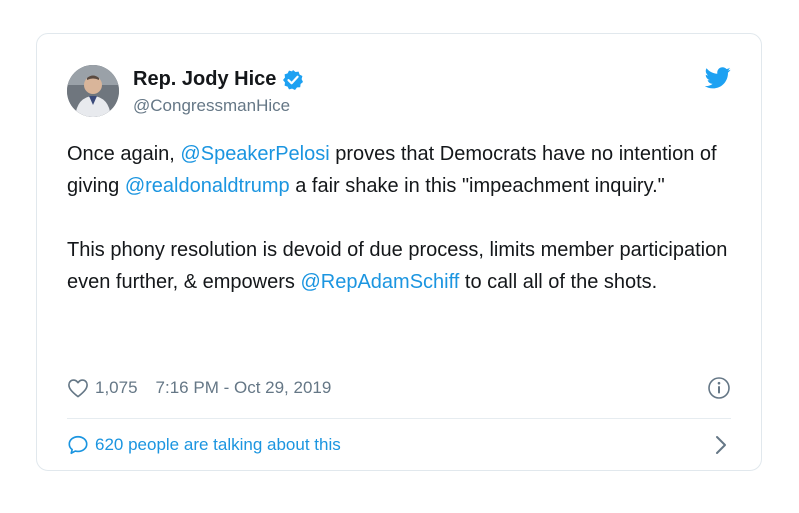 Image resolution: width=799 pixels, height=513 pixels. What do you see at coordinates (719, 388) in the screenshot?
I see `info-icon` at bounding box center [719, 388].